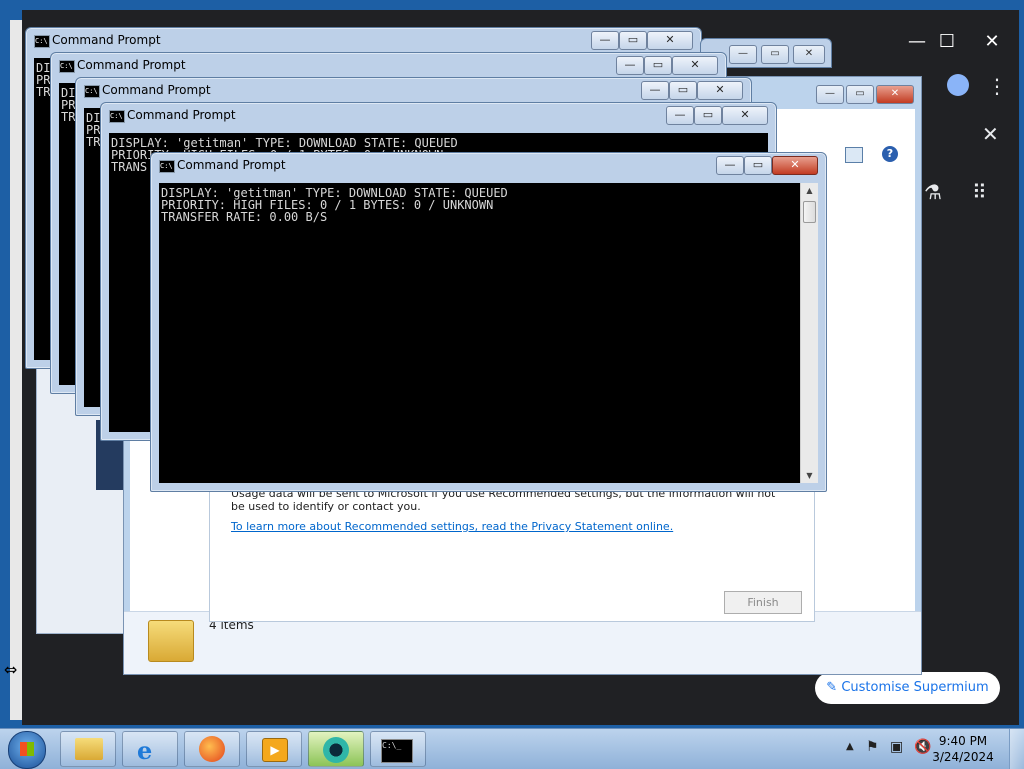 The width and height of the screenshot is (1024, 769). I want to click on preview-pane-icon, so click(854, 155).